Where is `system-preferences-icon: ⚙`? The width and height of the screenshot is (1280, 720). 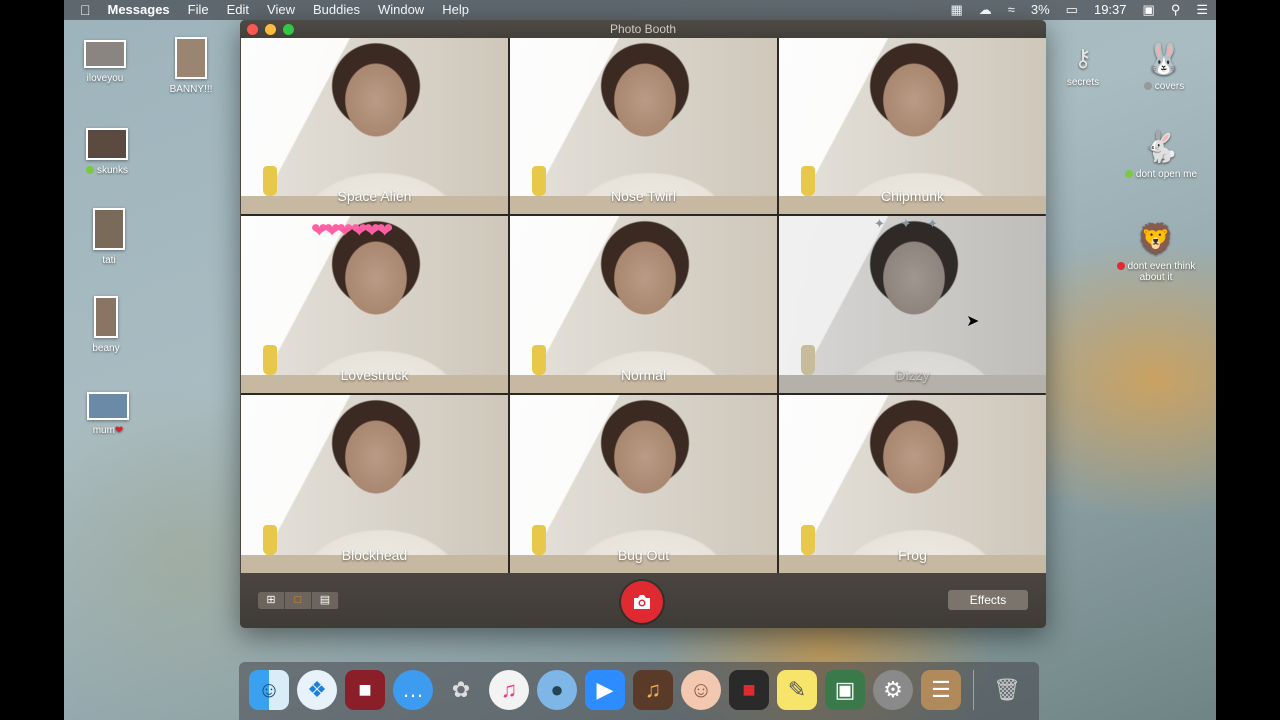 system-preferences-icon: ⚙ is located at coordinates (893, 690).